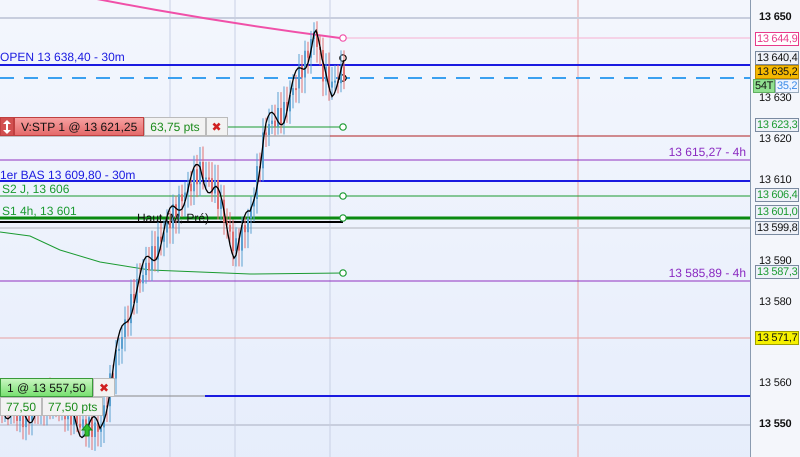  I want to click on level-label: 13 615,27 - 4h, so click(707, 152).